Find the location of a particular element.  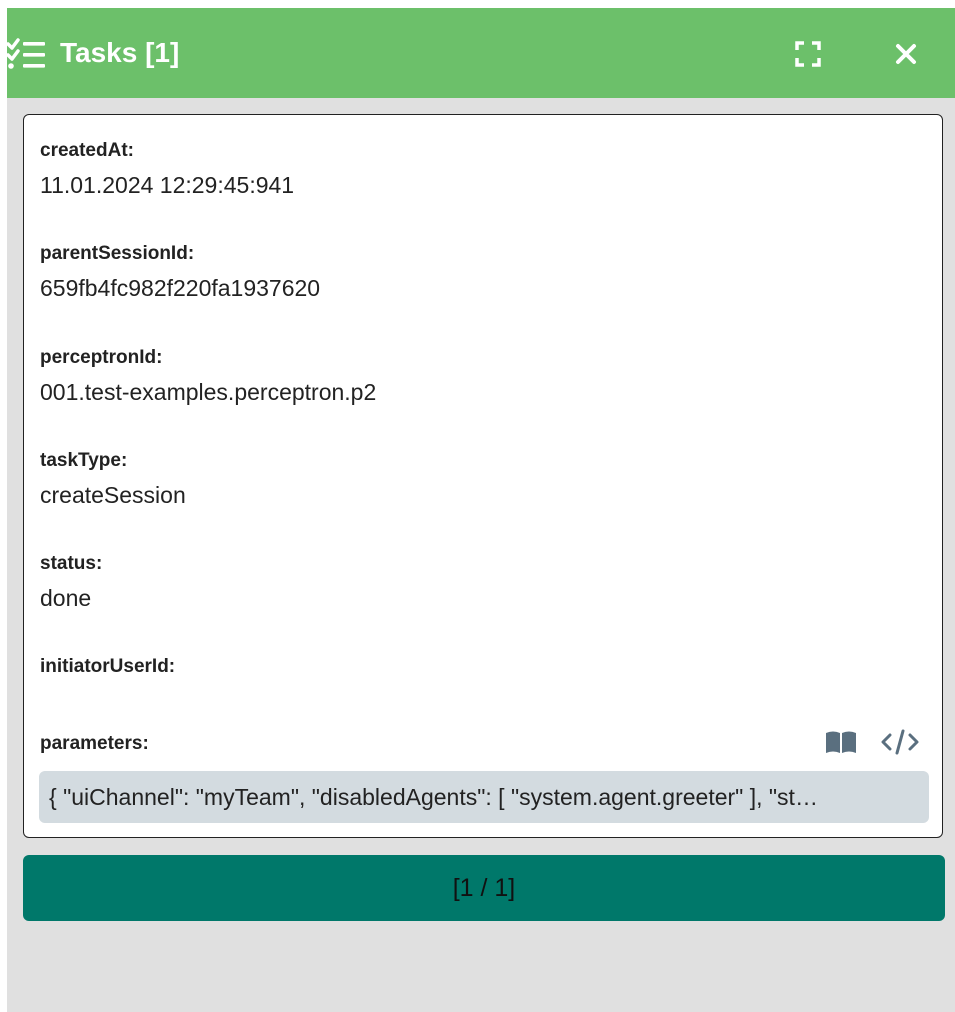

parent-session-id-value: 659fb4fc982f220fa1937620 is located at coordinates (180, 288).